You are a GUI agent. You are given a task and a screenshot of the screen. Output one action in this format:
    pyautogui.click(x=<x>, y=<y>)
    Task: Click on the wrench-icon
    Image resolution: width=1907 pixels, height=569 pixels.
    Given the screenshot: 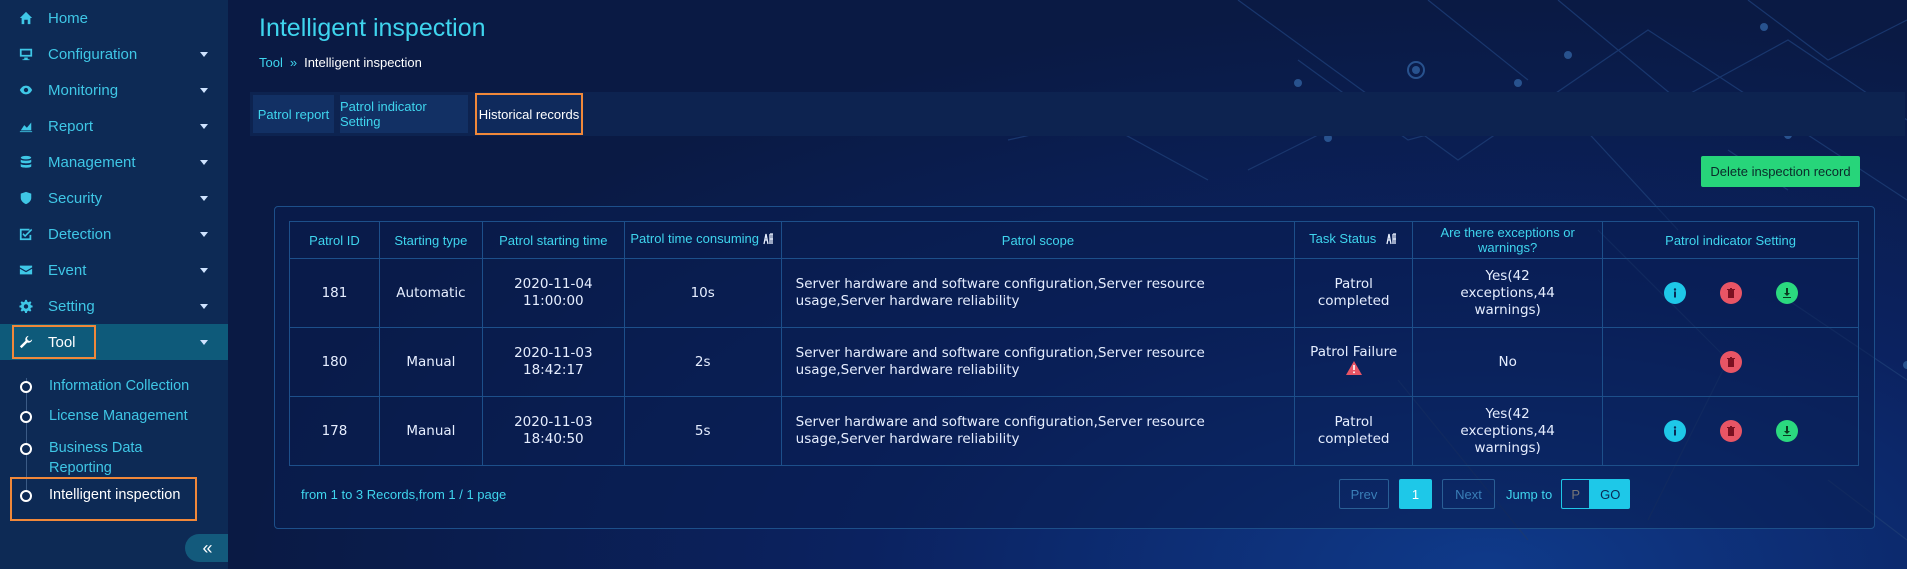 What is the action you would take?
    pyautogui.click(x=26, y=342)
    